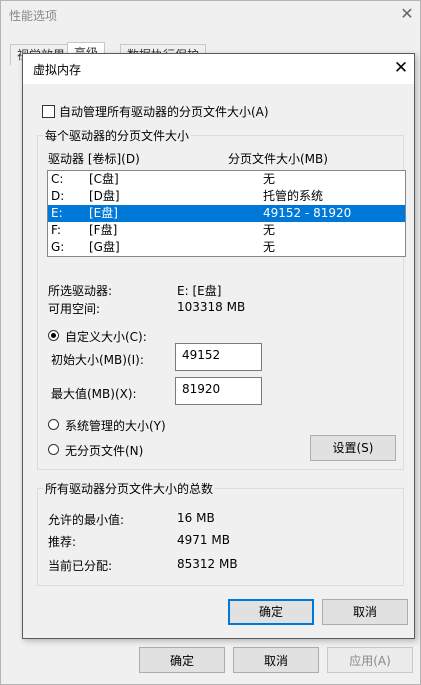 The image size is (421, 685). I want to click on initial-size-label: 初始大小(MB)(I):, so click(97, 360).